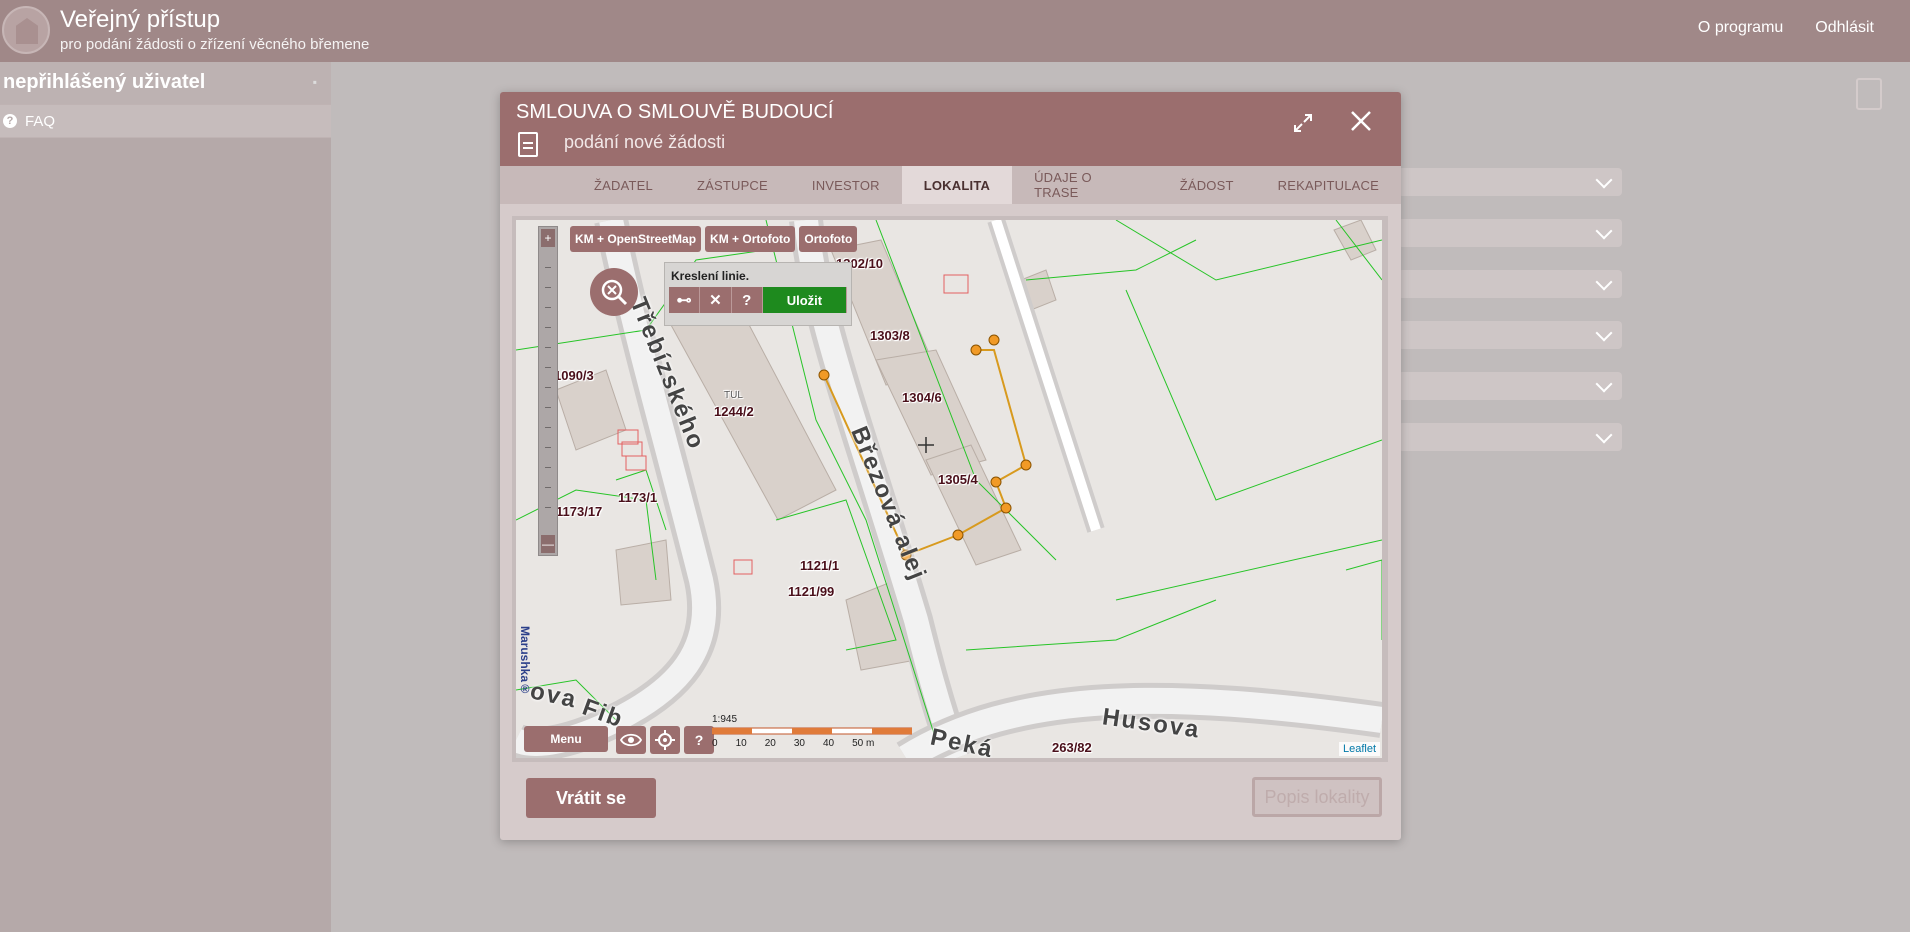 Image resolution: width=1910 pixels, height=932 pixels. I want to click on parcel-label: 1173/1, so click(638, 497).